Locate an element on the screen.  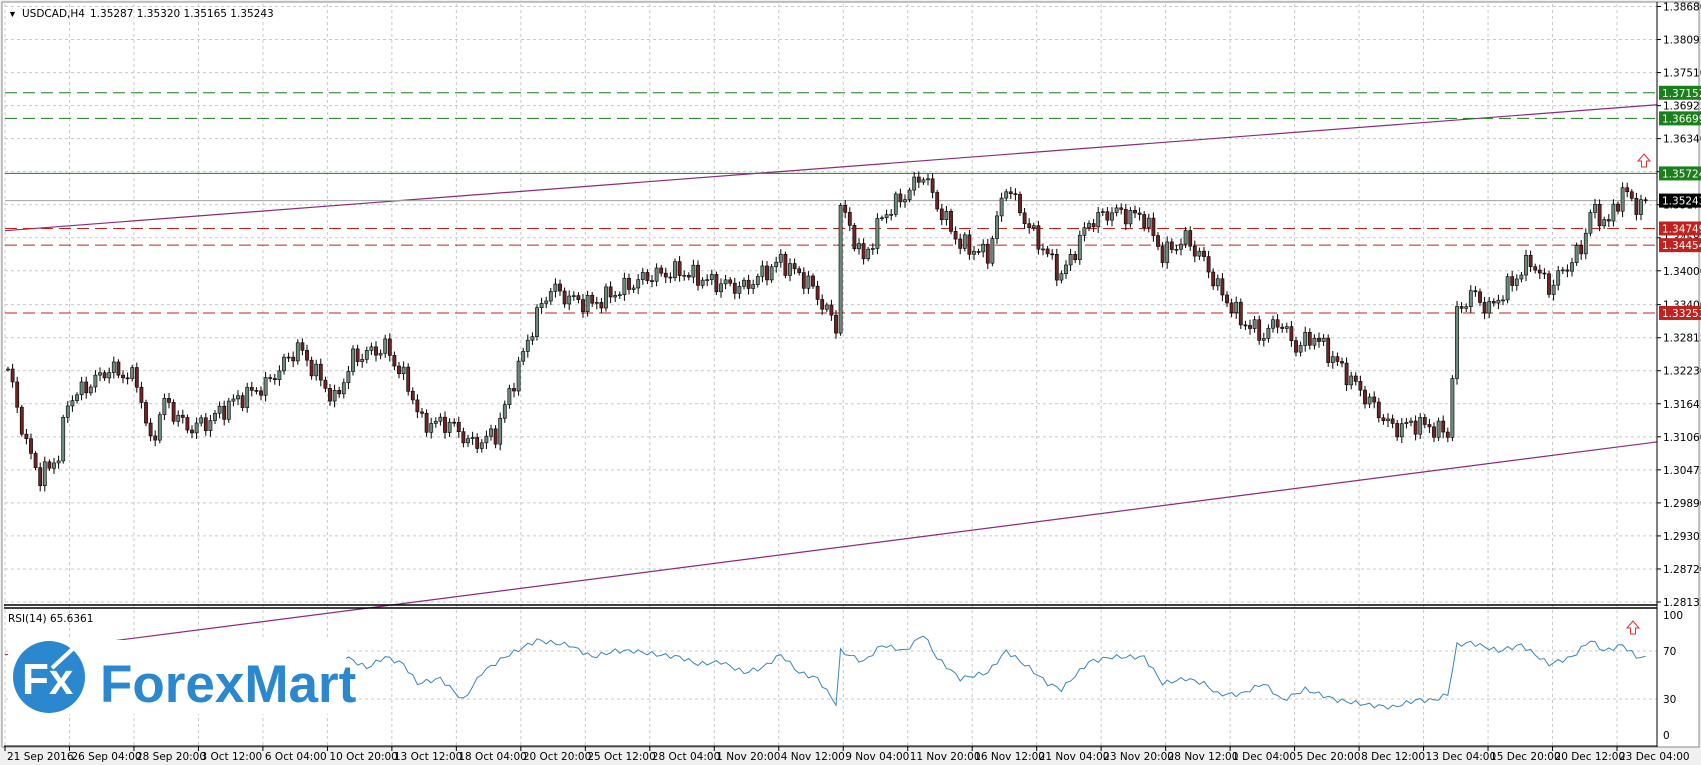
price-tick-label: 1.37510 is located at coordinates (1682, 74).